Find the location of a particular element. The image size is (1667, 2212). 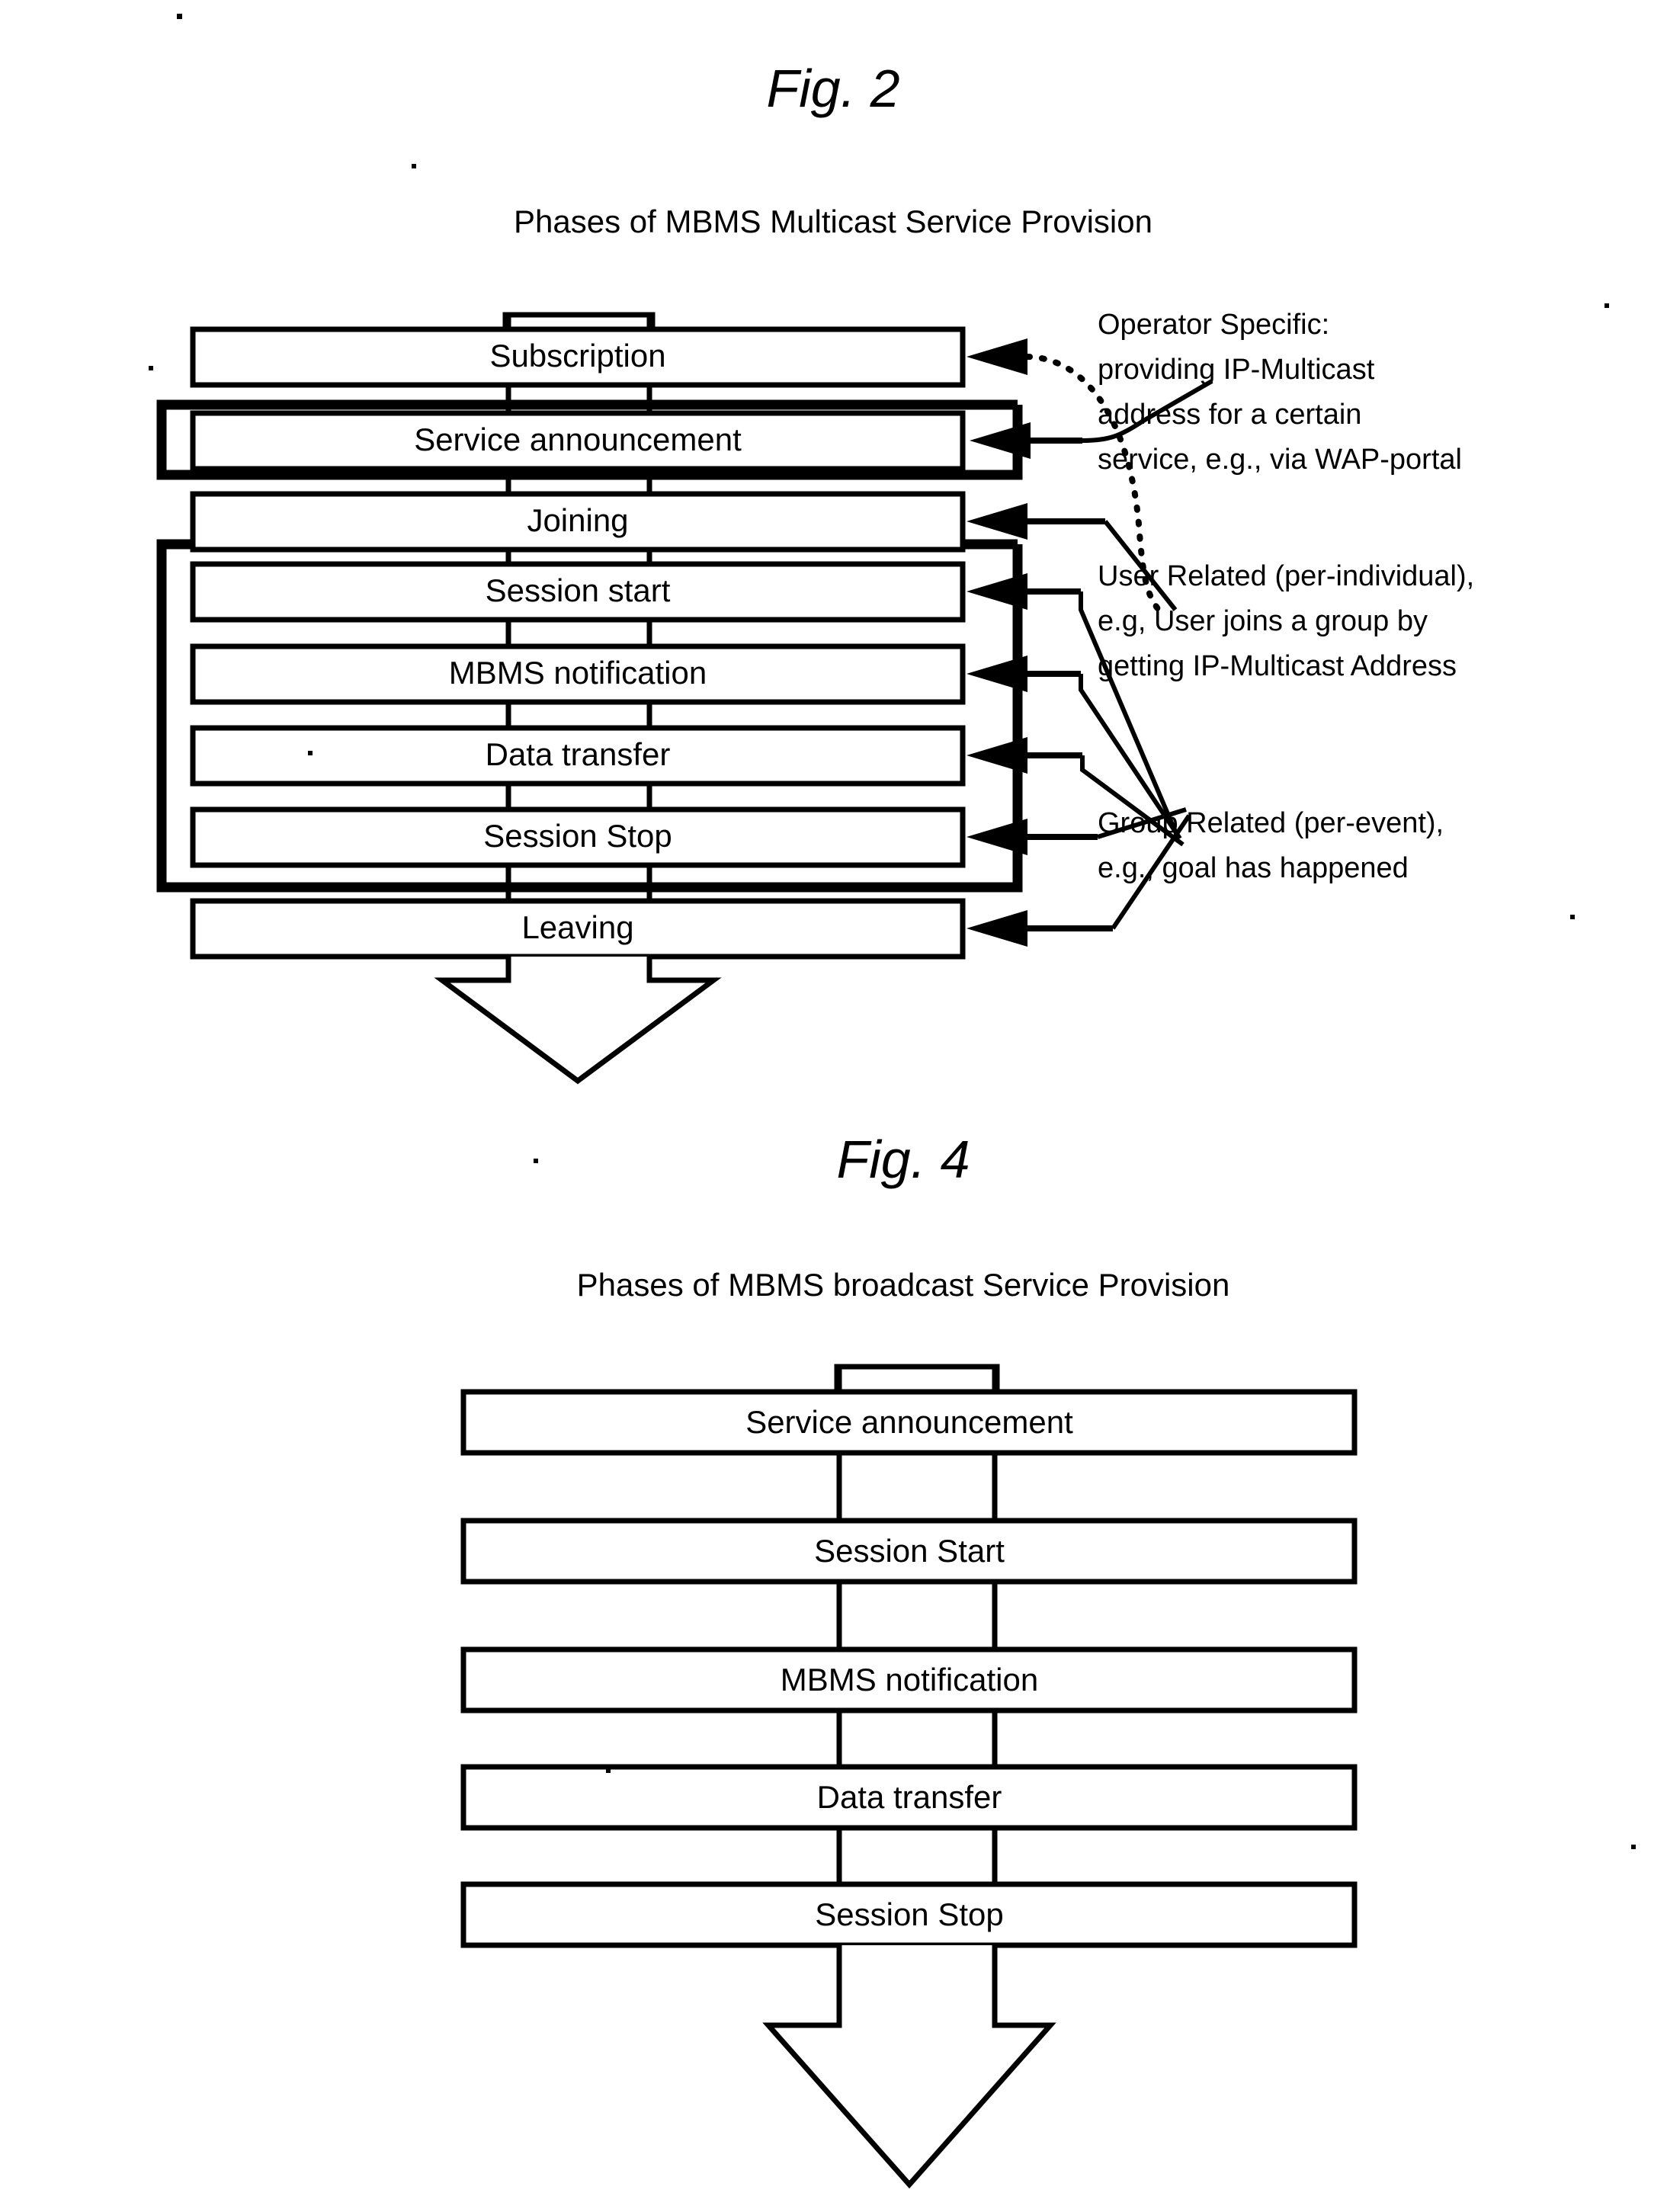

fig4-box-session-start: Session Start is located at coordinates (909, 1551).